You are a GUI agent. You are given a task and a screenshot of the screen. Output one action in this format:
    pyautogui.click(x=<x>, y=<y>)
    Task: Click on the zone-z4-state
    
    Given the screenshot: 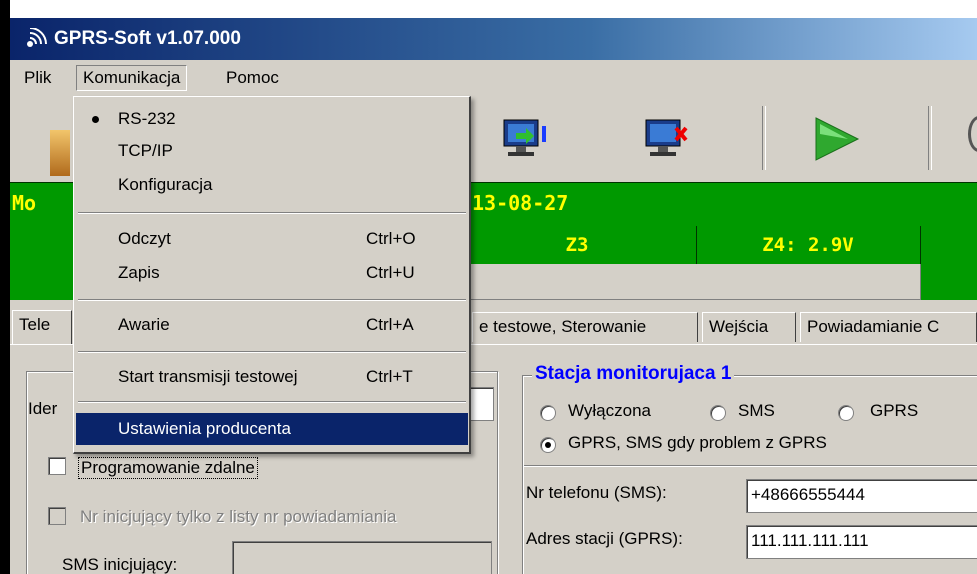 What is the action you would take?
    pyautogui.click(x=808, y=282)
    